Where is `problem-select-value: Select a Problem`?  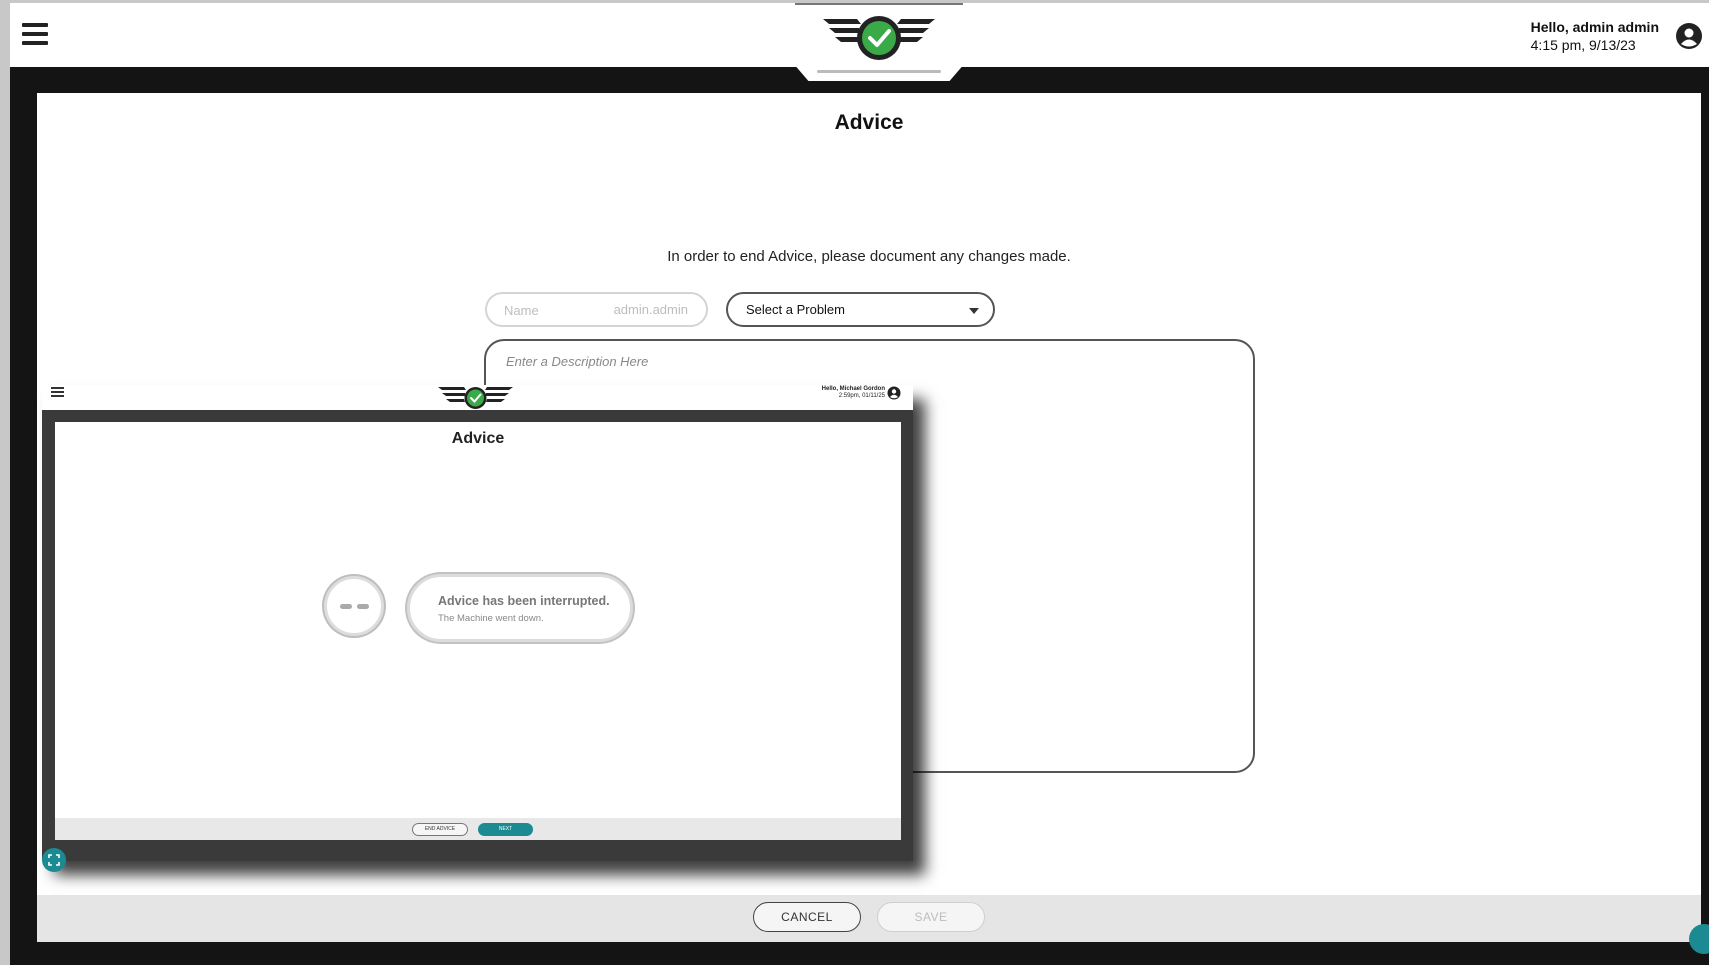 problem-select-value: Select a Problem is located at coordinates (795, 309).